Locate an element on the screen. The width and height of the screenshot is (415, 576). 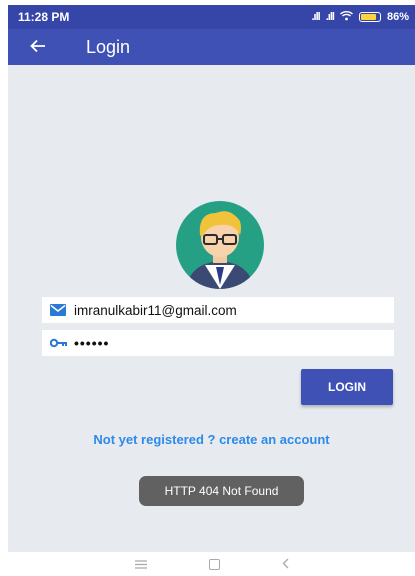
login-button: LOGIN is located at coordinates (347, 387).